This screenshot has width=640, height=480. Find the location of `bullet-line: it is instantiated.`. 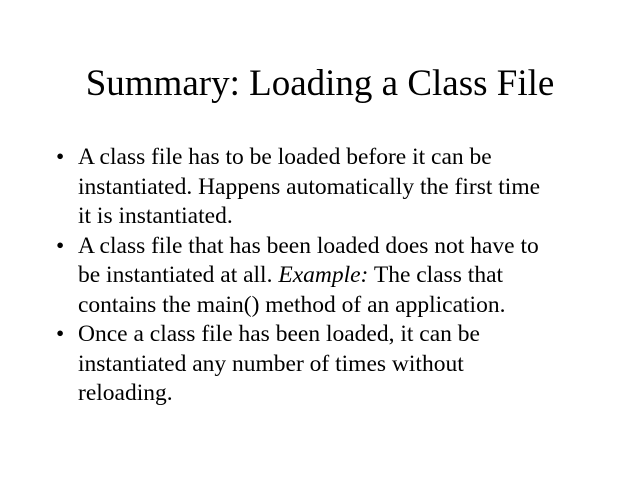

bullet-line: it is instantiated. is located at coordinates (155, 216).